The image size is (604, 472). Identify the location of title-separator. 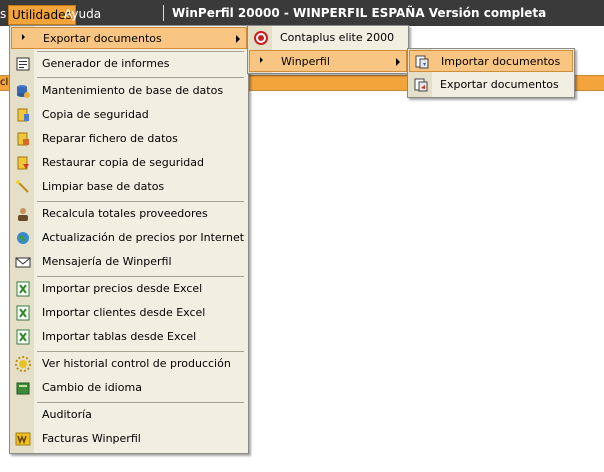
(163, 13).